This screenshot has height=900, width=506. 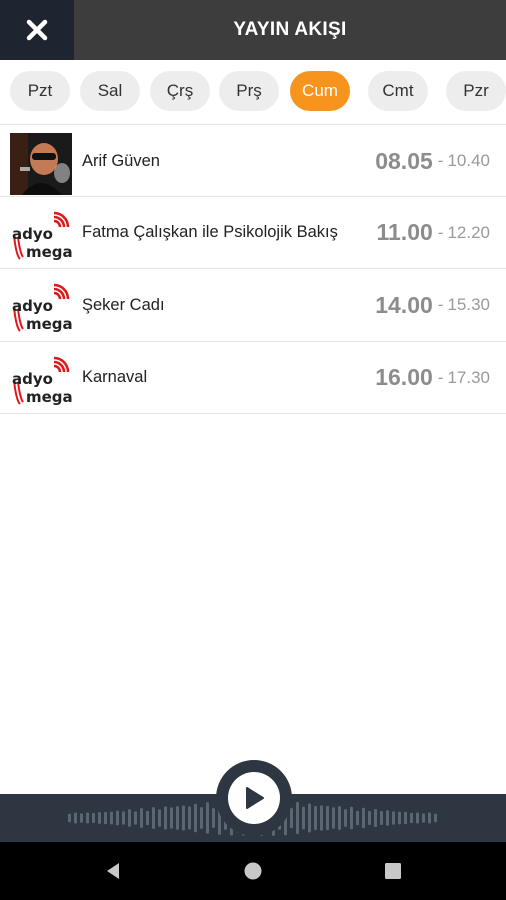 I want to click on day-tab-sunday: Pzr, so click(x=476, y=91).